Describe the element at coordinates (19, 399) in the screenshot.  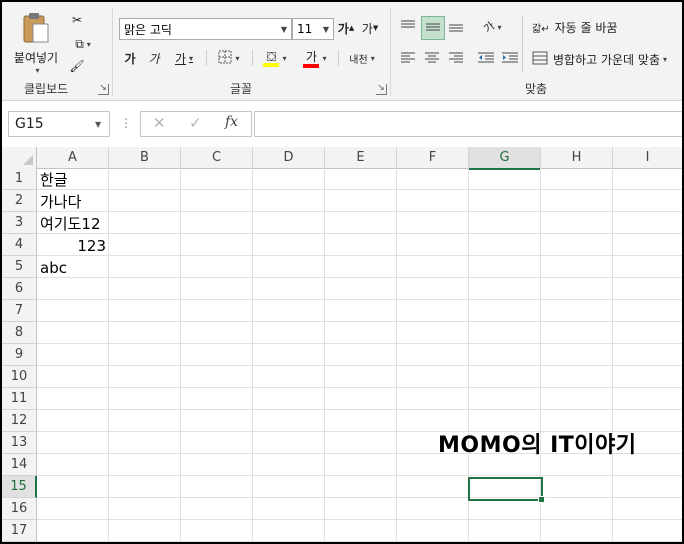
I see `row-header-11: 11` at that location.